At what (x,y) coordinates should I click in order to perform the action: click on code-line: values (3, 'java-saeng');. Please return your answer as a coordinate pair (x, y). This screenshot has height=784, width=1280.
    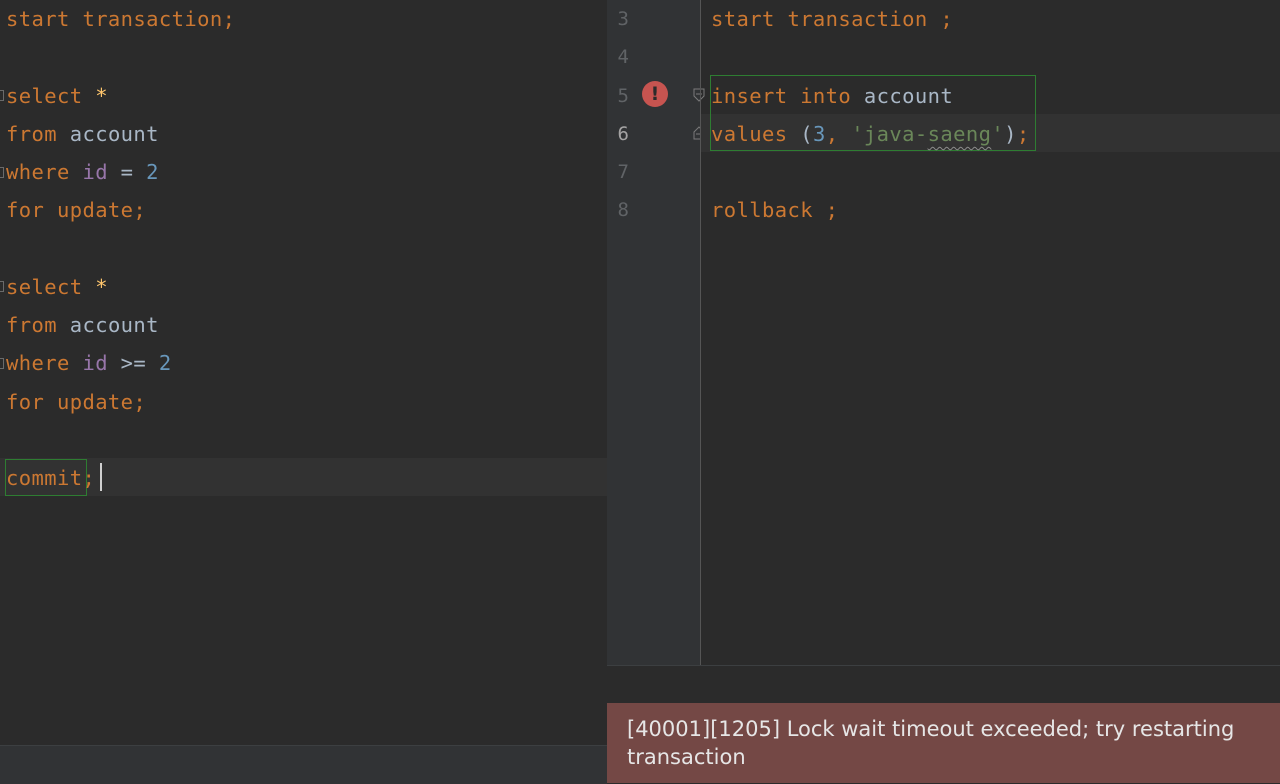
    Looking at the image, I should click on (870, 134).